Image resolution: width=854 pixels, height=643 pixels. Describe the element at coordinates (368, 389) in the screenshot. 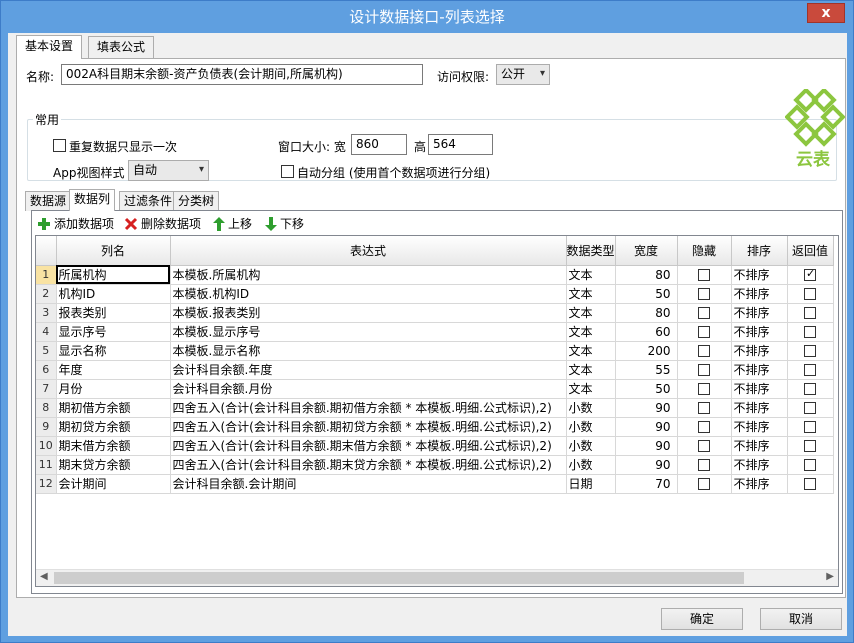

I see `expression-cell: 会计科目余额.月份` at that location.